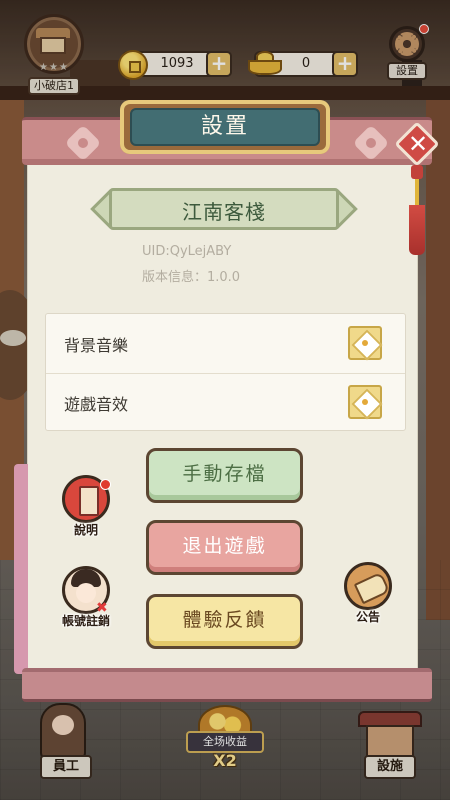  What do you see at coordinates (85, 530) in the screenshot?
I see `guide-label: 說明` at bounding box center [85, 530].